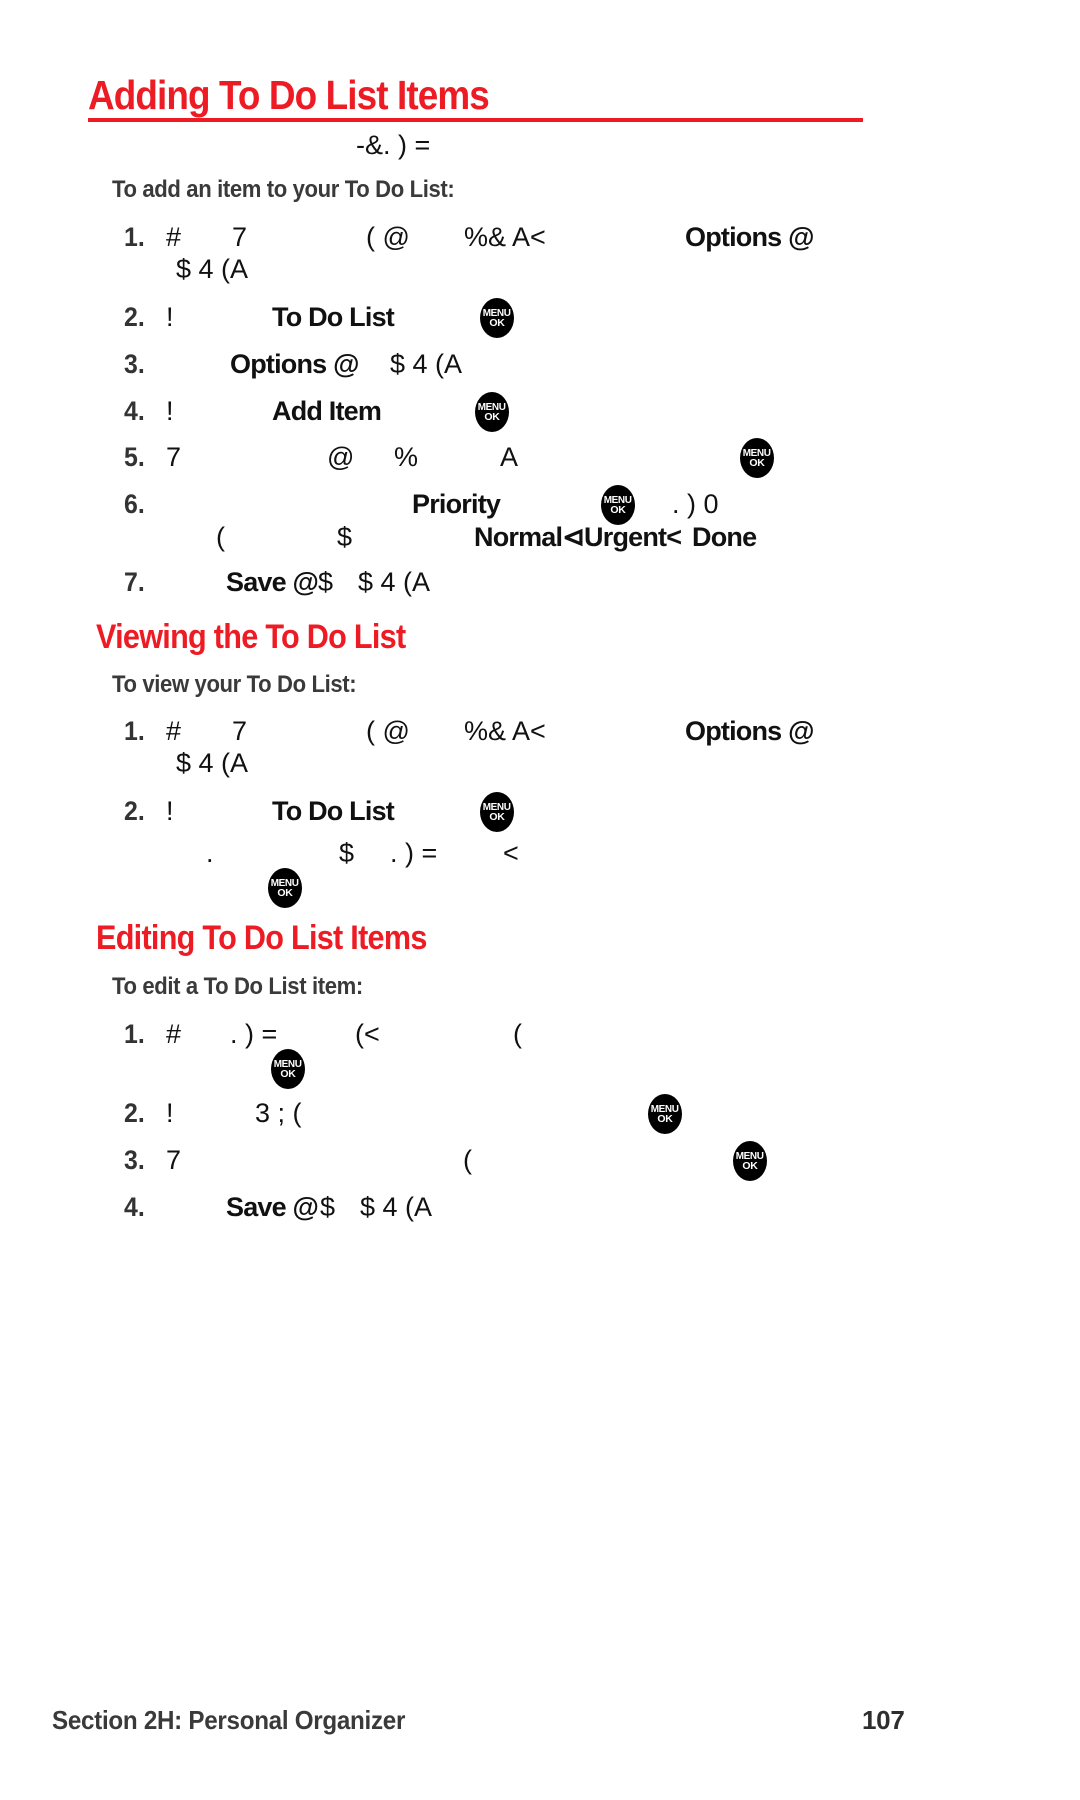 The width and height of the screenshot is (1080, 1800). What do you see at coordinates (509, 457) in the screenshot?
I see `list-item-text: A` at bounding box center [509, 457].